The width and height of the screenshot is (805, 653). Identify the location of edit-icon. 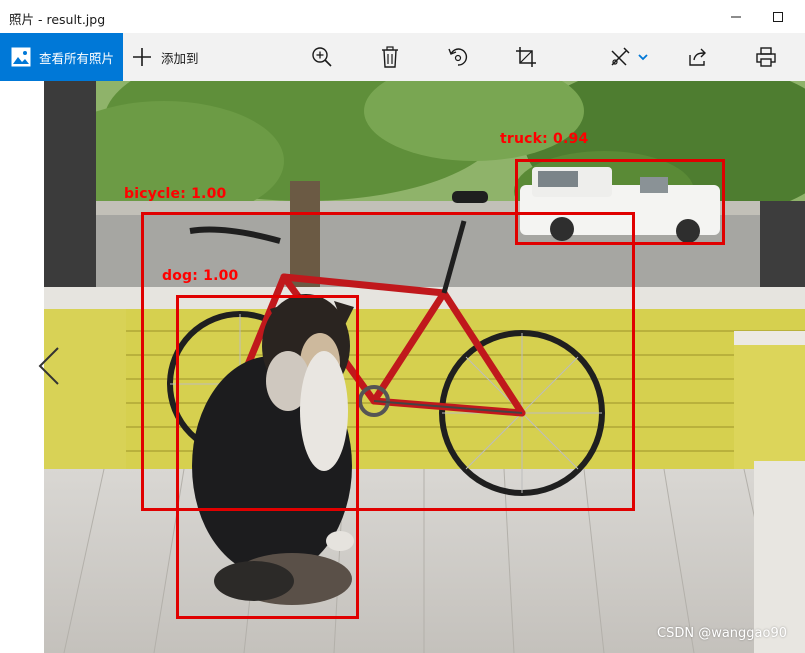
(620, 56).